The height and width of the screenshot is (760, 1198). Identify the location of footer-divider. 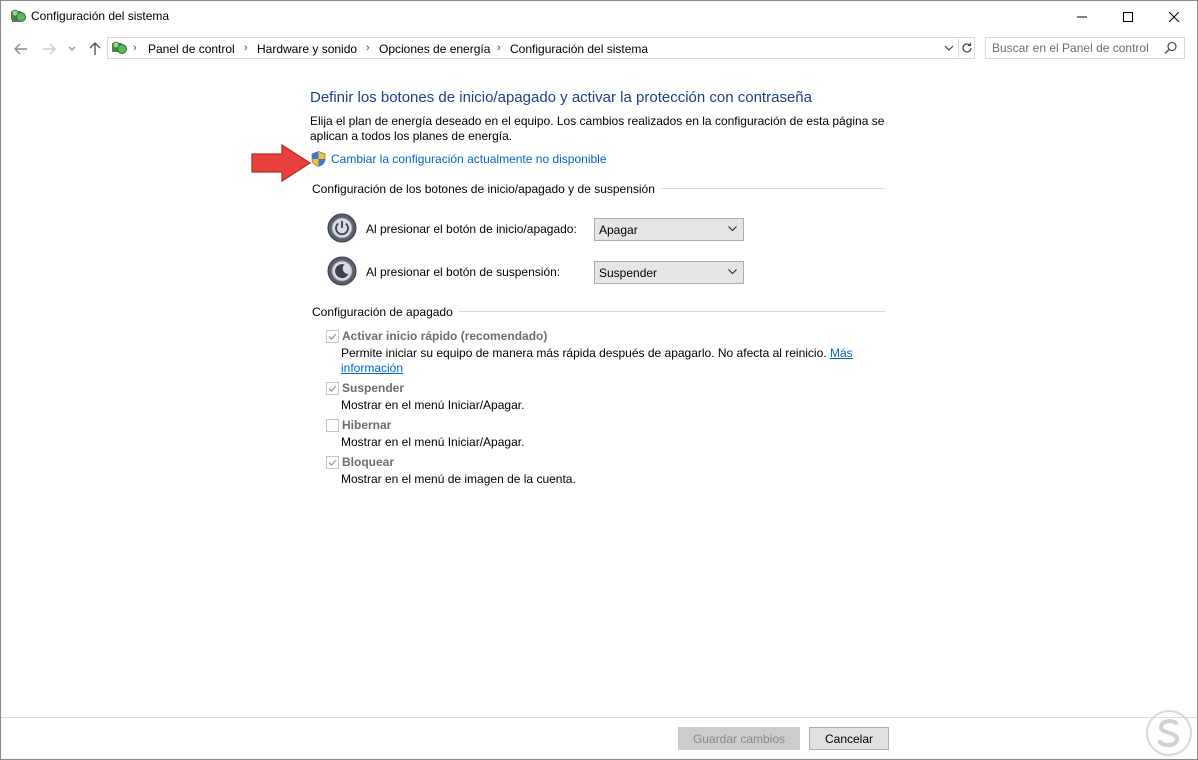
(599, 717).